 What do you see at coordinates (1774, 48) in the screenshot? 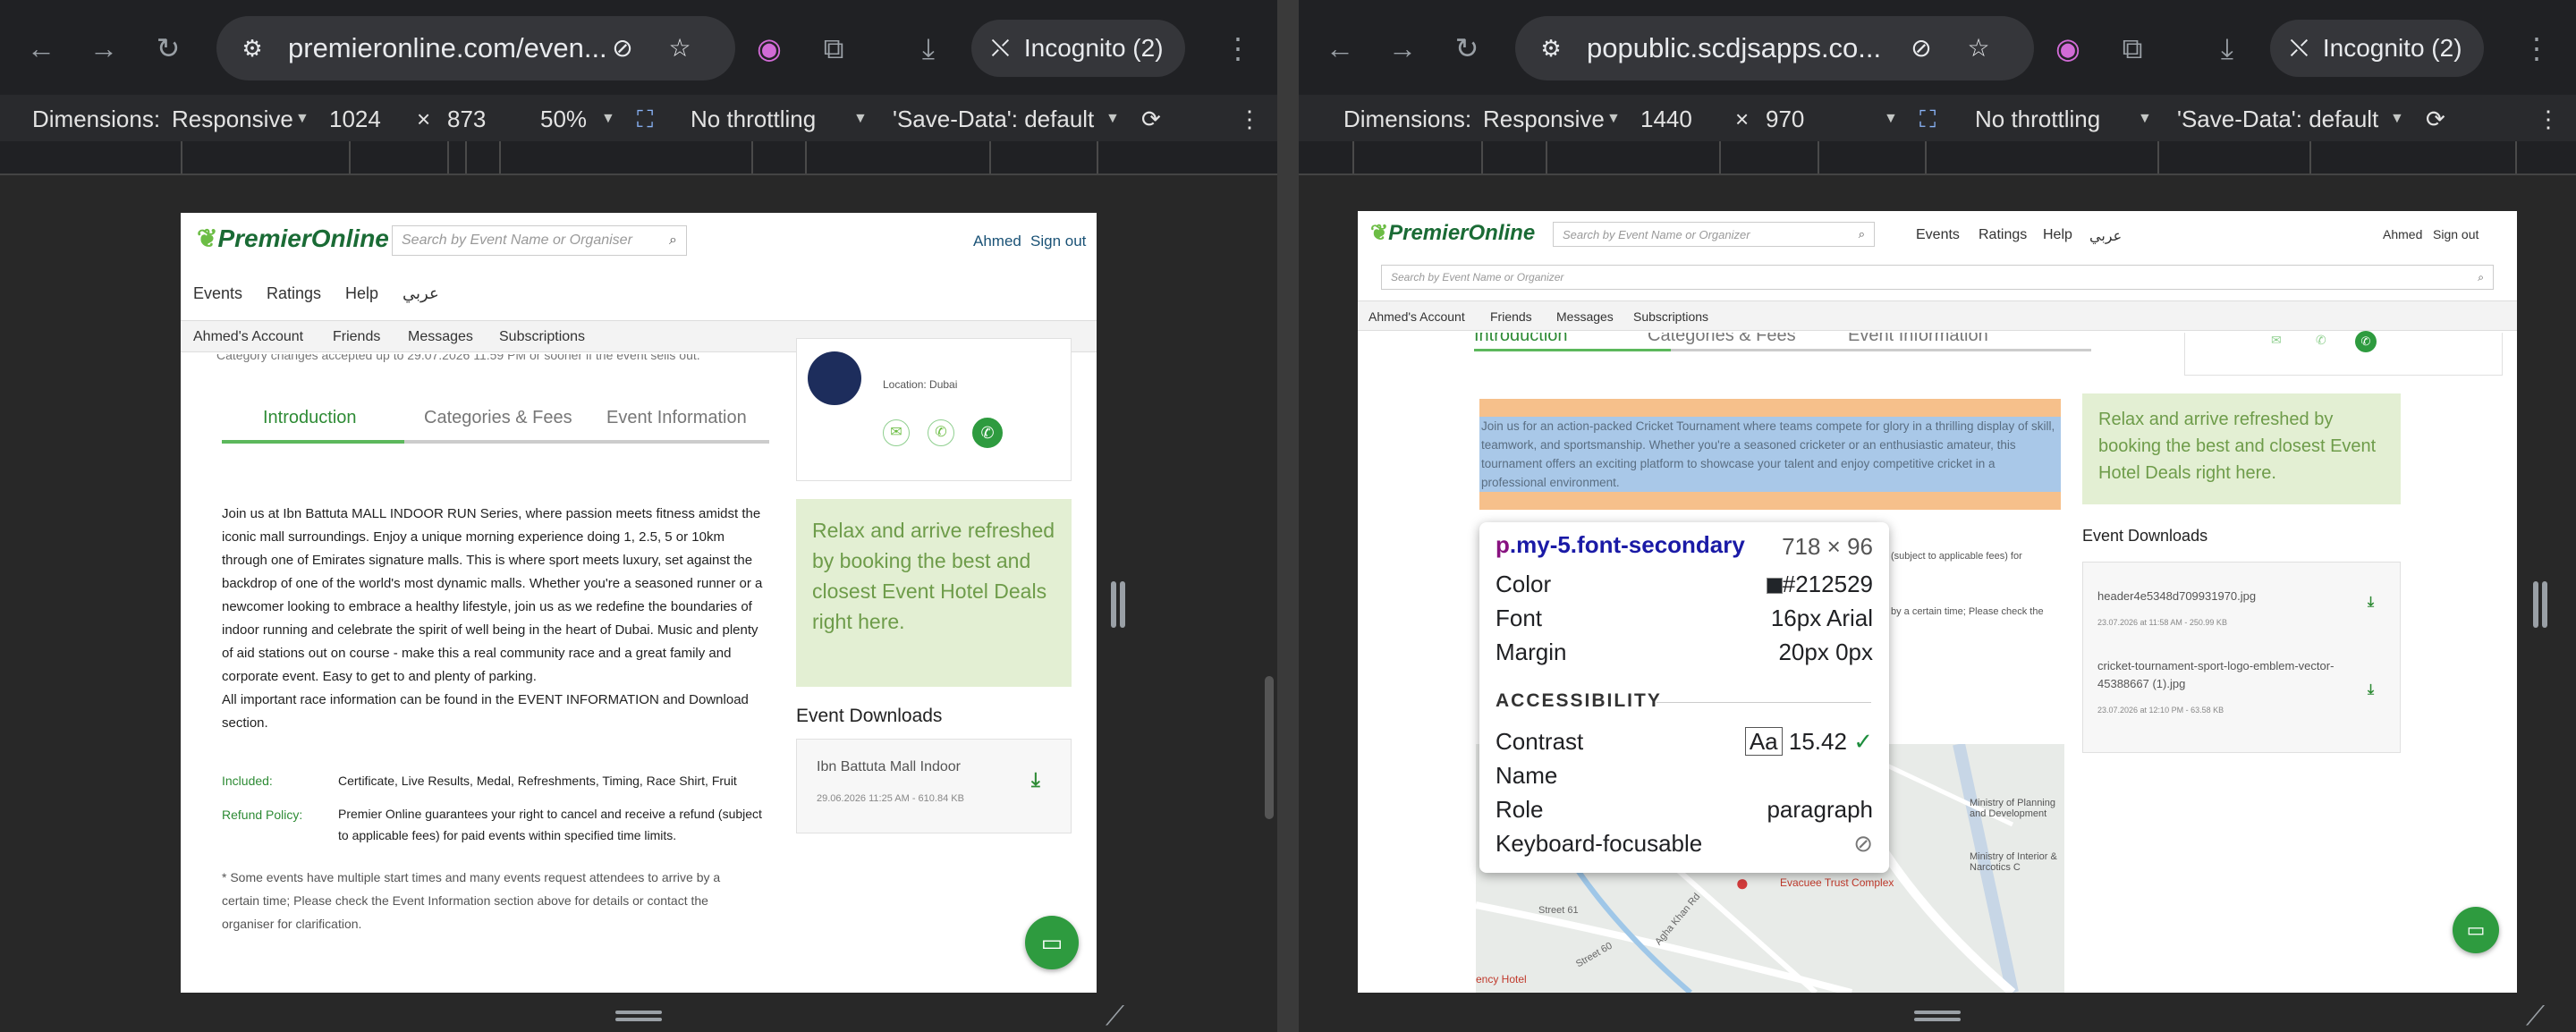
I see `address-bar: ⚙ popublic.scdjsapps.co... ⊘ ☆` at bounding box center [1774, 48].